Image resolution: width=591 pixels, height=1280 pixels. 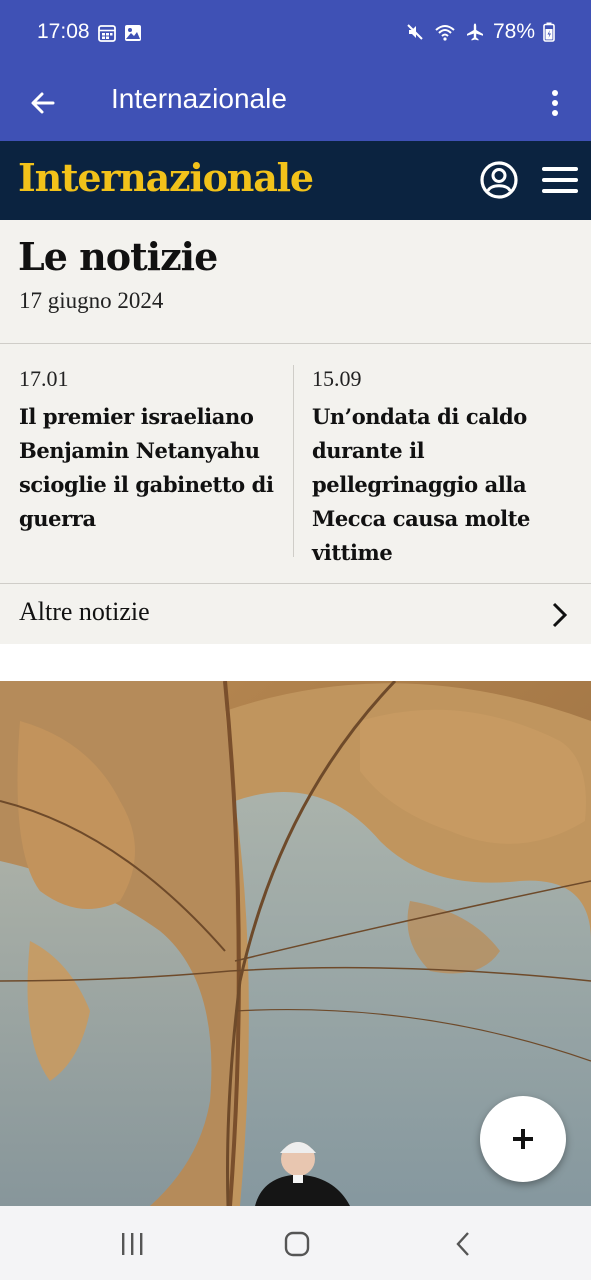 I want to click on battery-percent: 78%, so click(x=513, y=31).